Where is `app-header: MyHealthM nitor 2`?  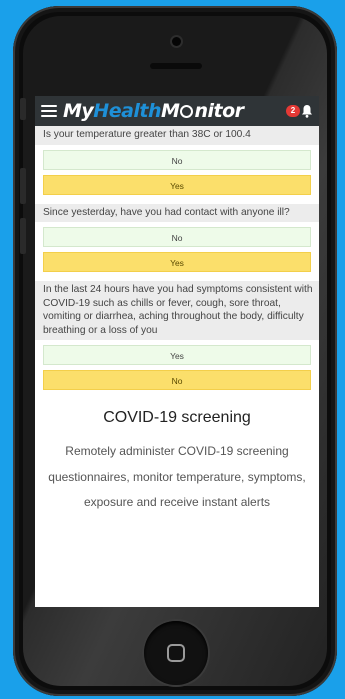
app-header: MyHealthM nitor 2 is located at coordinates (177, 111).